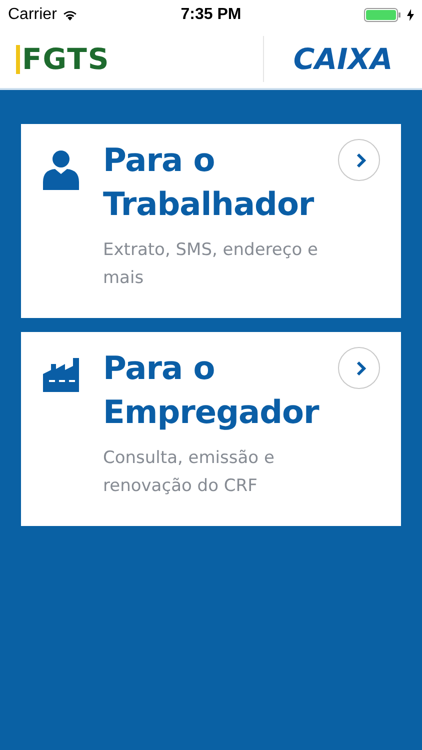  Describe the element at coordinates (32, 15) in the screenshot. I see `carrier-name: Carrier` at that location.